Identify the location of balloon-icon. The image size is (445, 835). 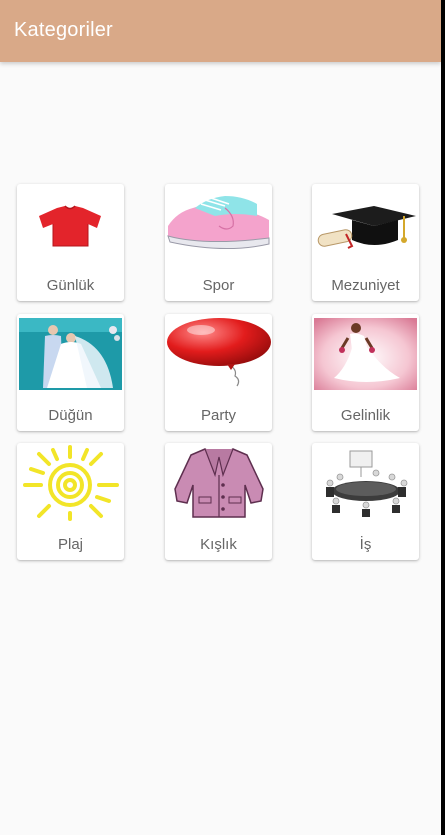
(219, 352).